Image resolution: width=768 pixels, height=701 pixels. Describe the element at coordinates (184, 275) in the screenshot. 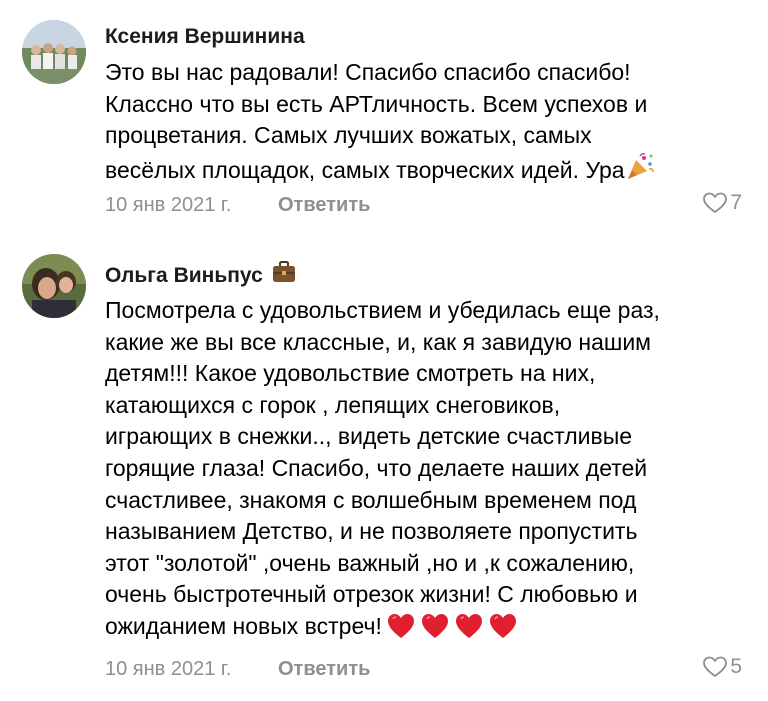

I see `comment-author-name: Ольга Виньпус` at that location.